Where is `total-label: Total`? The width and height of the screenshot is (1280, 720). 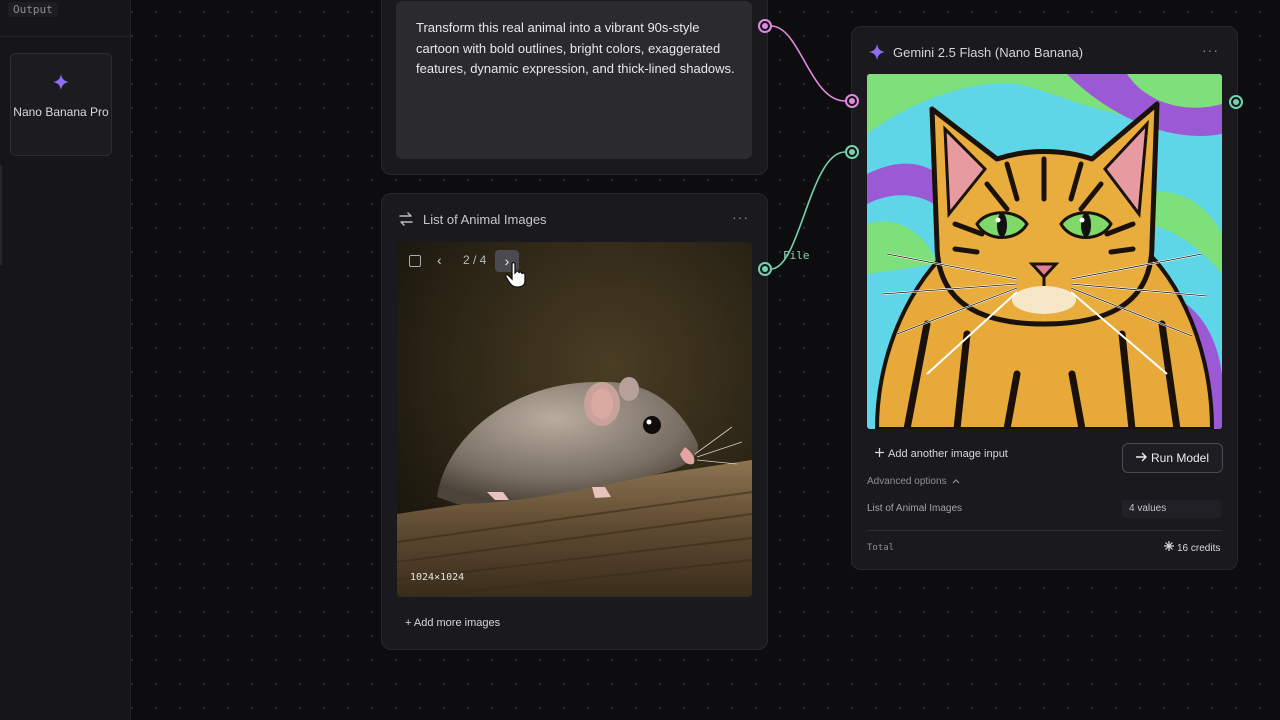
total-label: Total is located at coordinates (881, 548).